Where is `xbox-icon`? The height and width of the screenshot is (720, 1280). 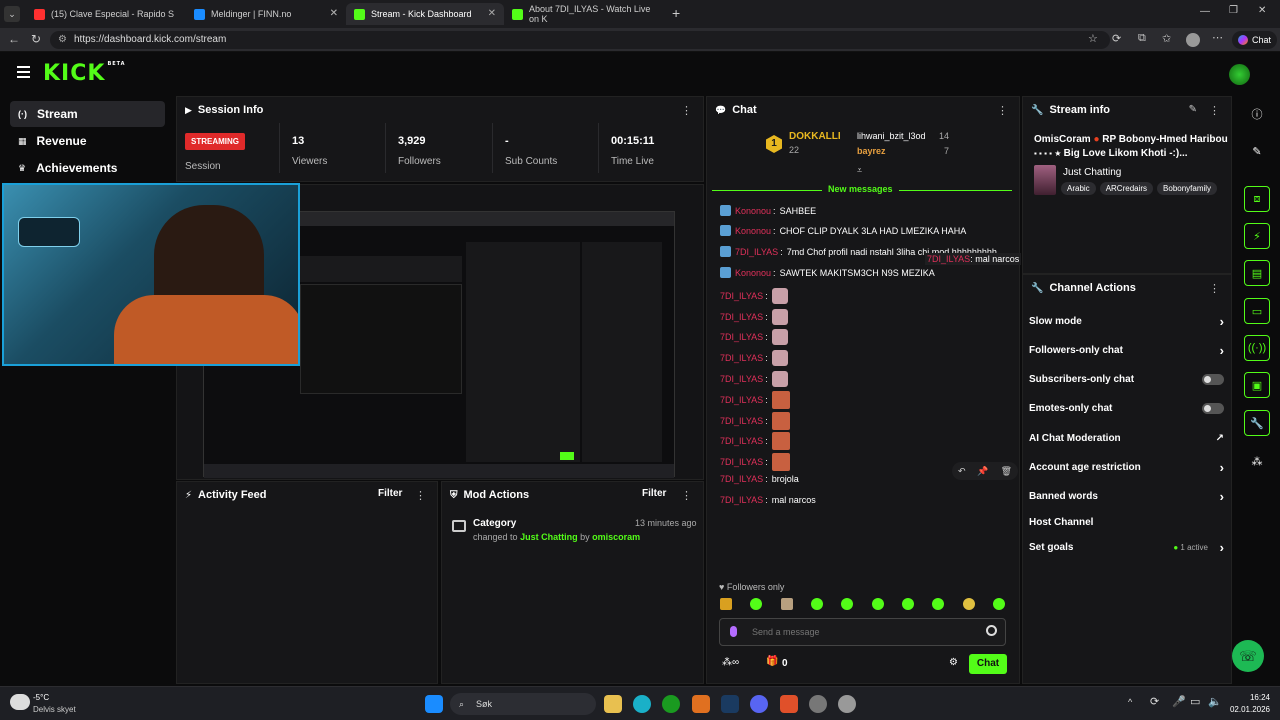
xbox-icon is located at coordinates (671, 704).